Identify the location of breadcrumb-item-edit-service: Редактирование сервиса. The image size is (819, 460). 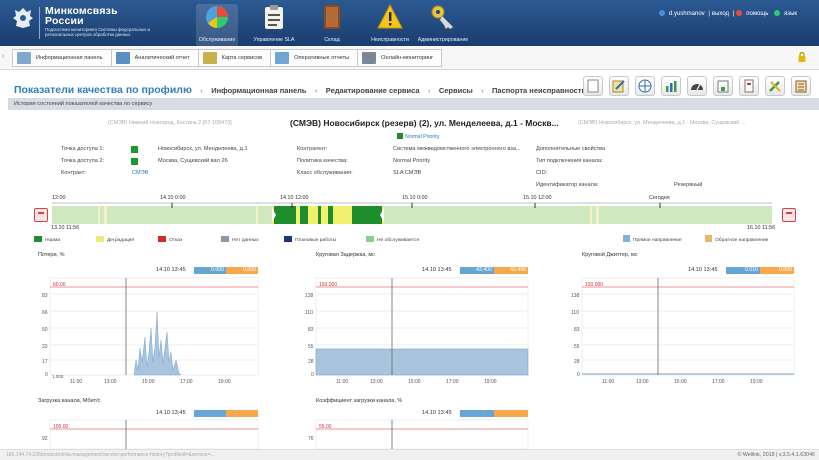
(373, 90).